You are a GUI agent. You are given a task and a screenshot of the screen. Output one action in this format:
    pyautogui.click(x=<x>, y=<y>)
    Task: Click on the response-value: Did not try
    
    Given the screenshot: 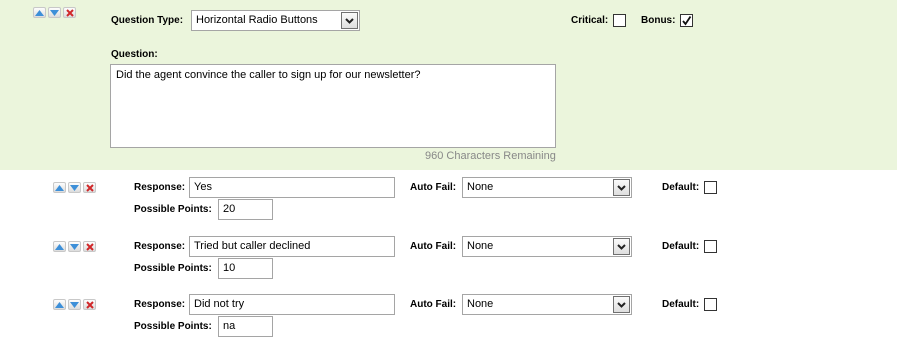 What is the action you would take?
    pyautogui.click(x=219, y=304)
    